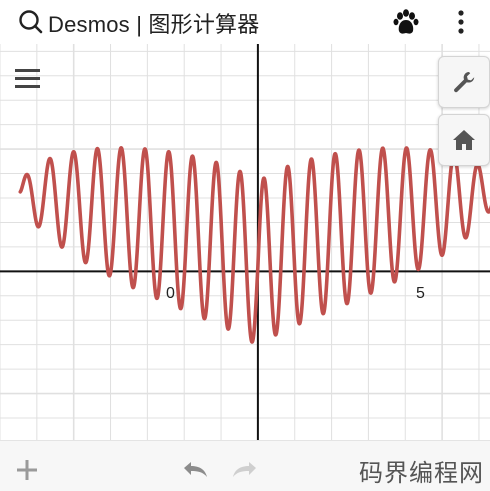 The image size is (490, 491). Describe the element at coordinates (461, 22) in the screenshot. I see `more-vertical-icon` at that location.